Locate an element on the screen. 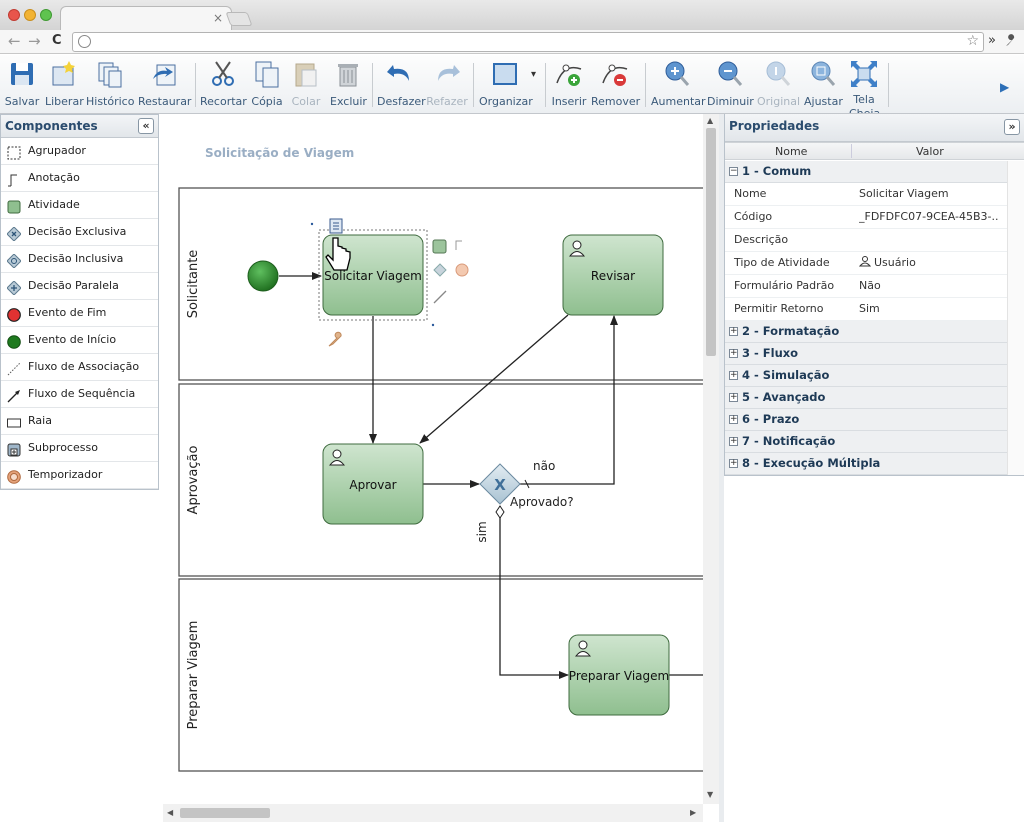 This screenshot has width=1024, height=822. tab-close-icon: × is located at coordinates (218, 18).